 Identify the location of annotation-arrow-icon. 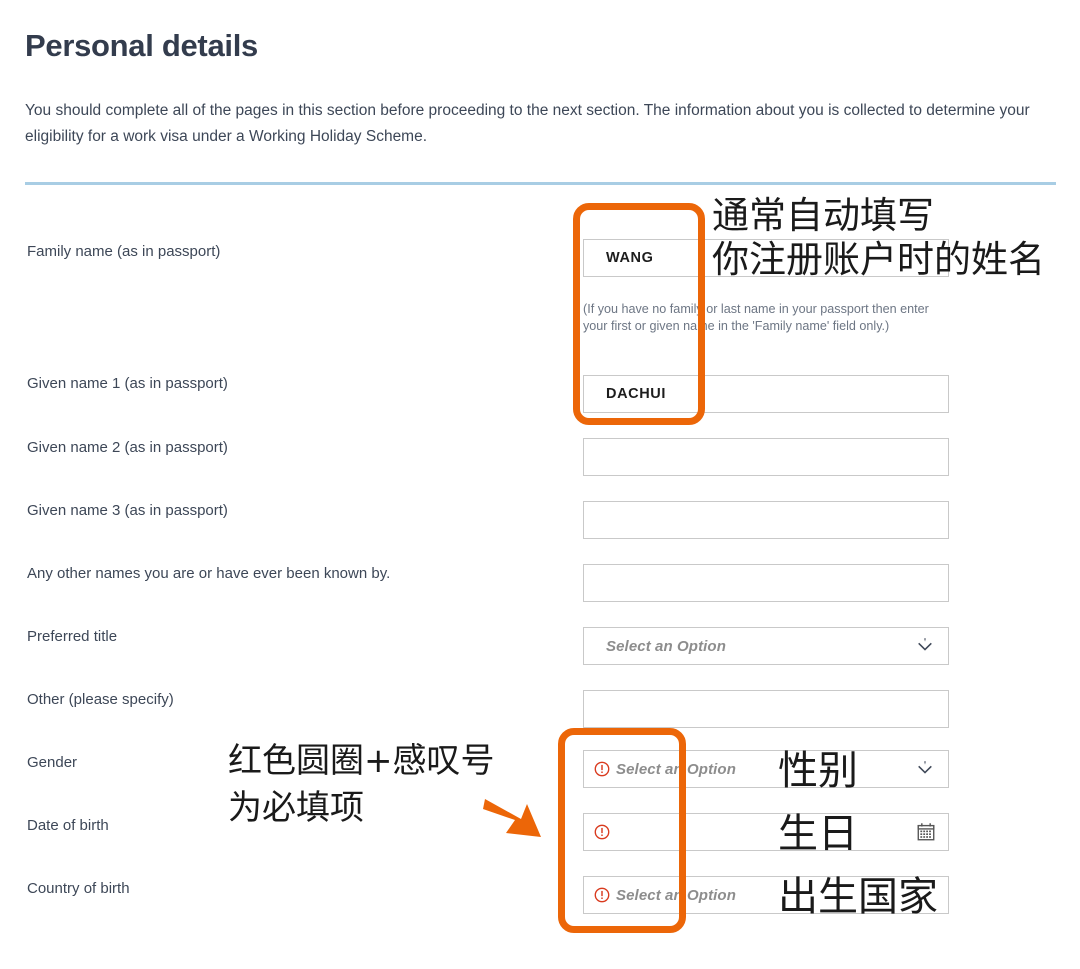
(512, 818).